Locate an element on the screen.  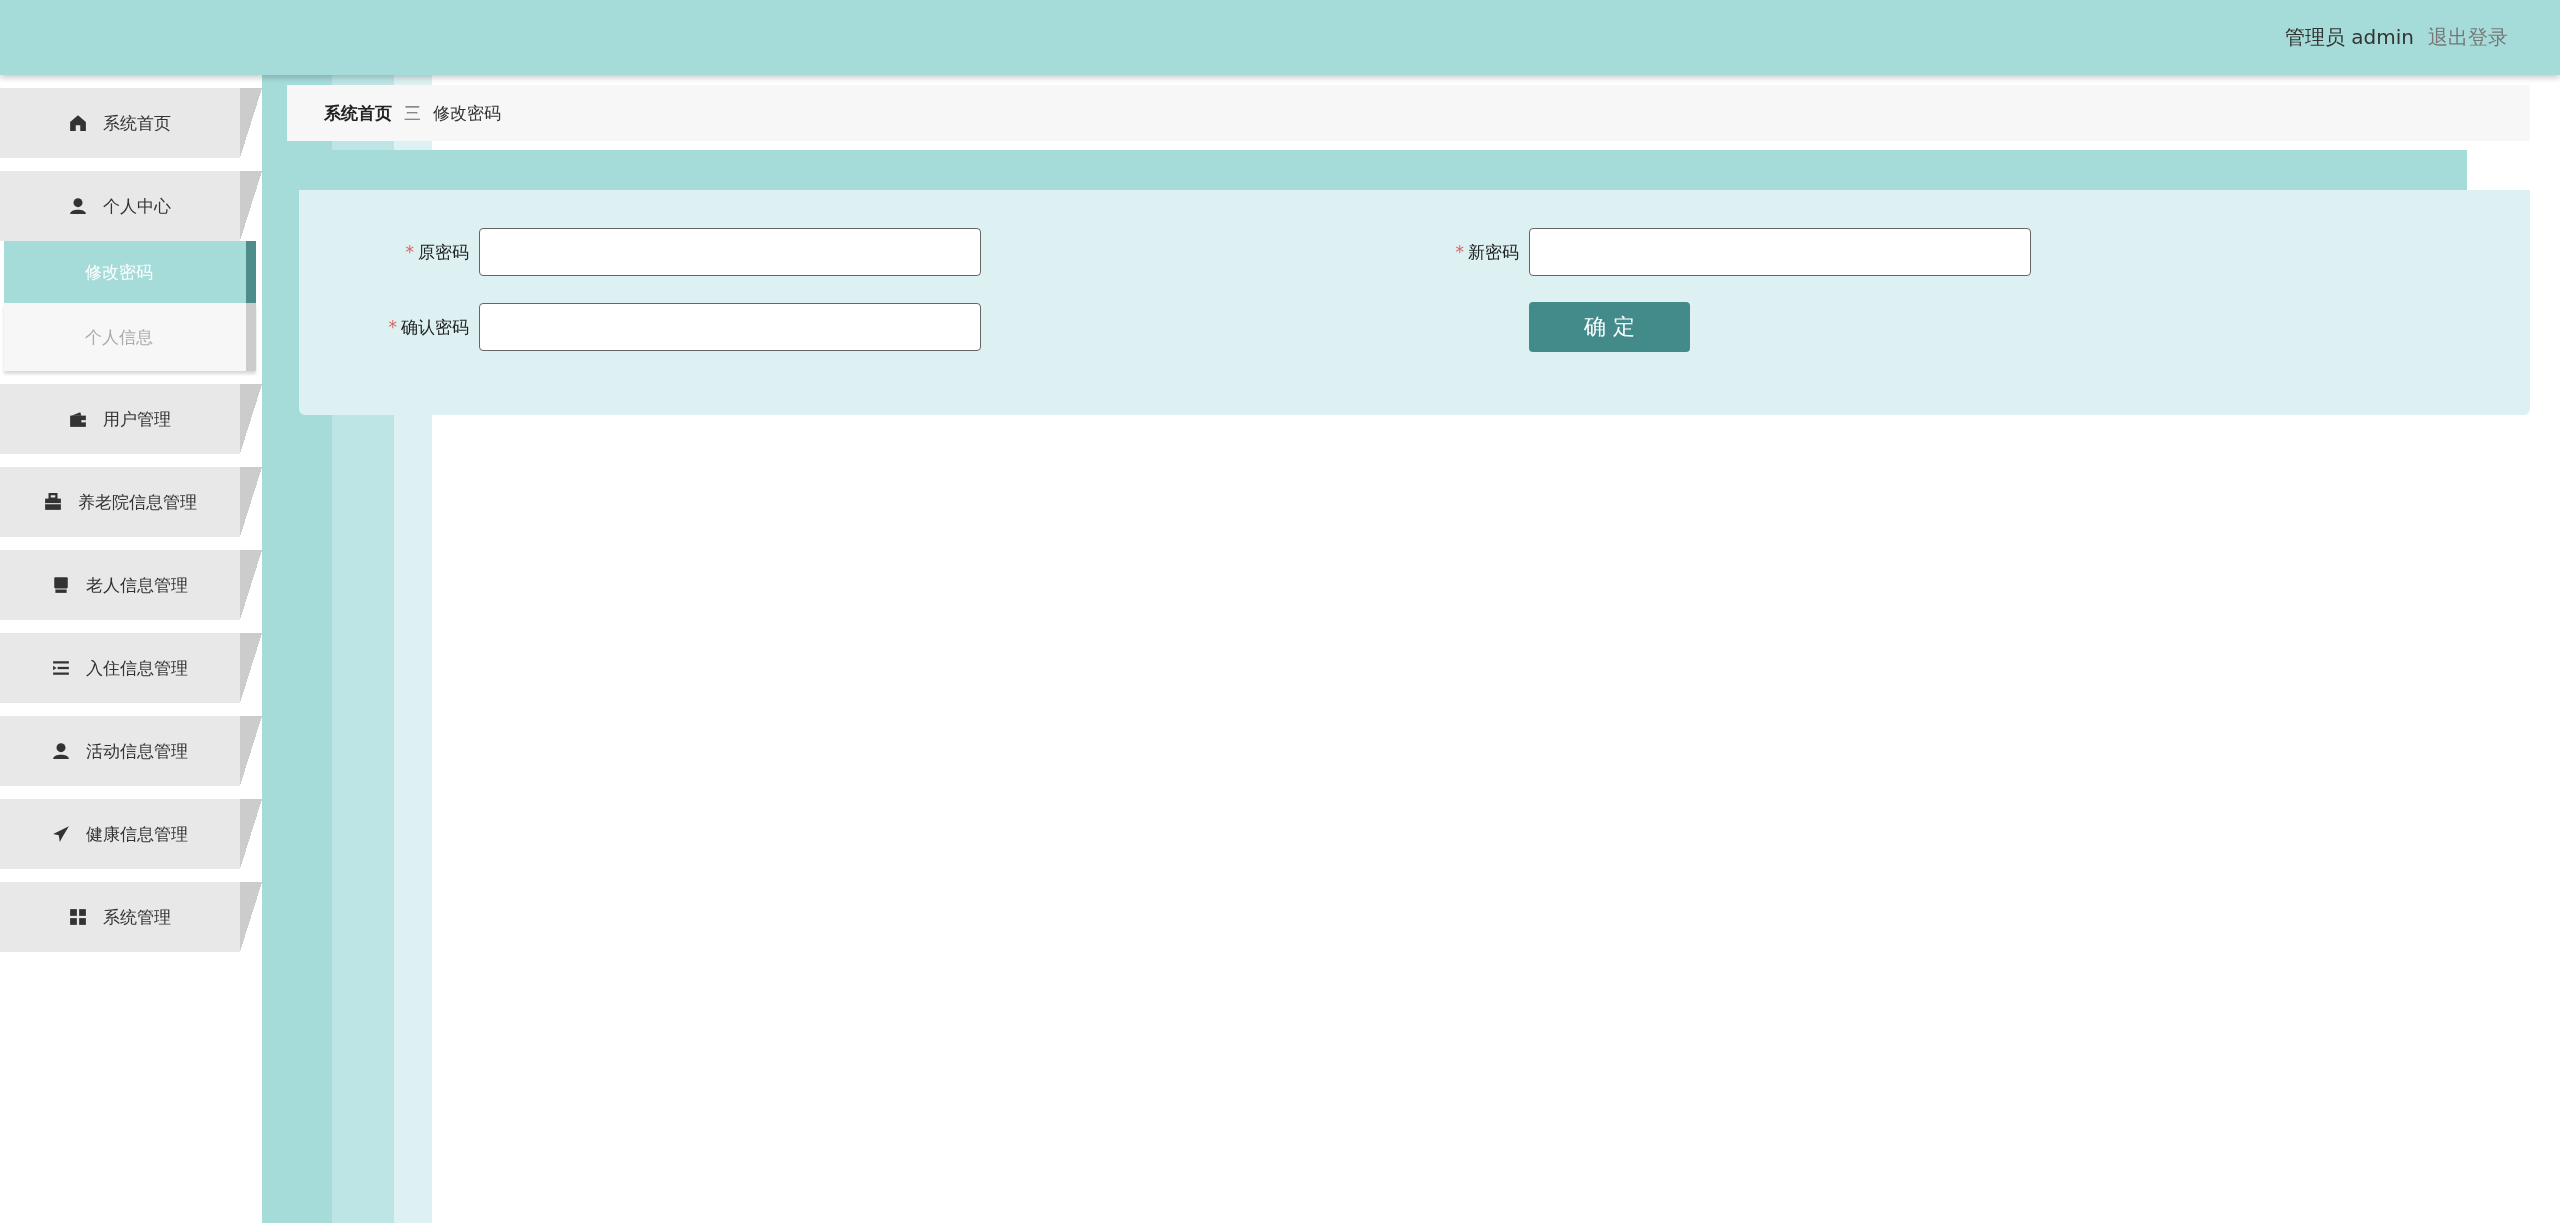
field-label: * 原密码 is located at coordinates (437, 252).